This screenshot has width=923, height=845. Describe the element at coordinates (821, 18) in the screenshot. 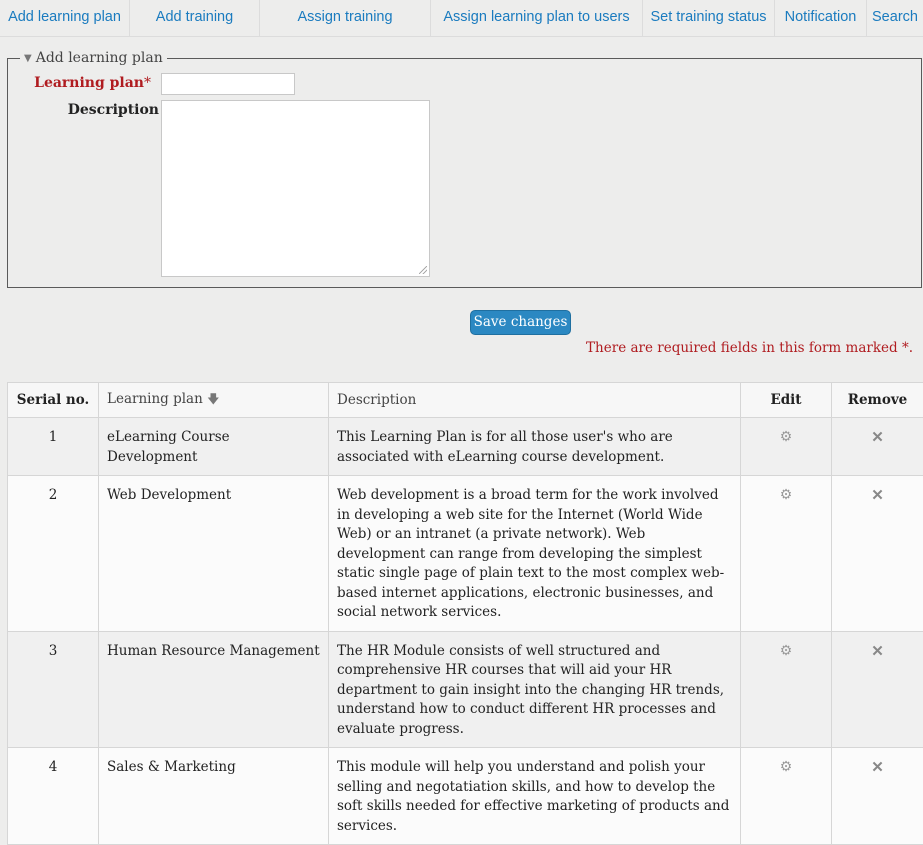

I see `nav-notification: Notification` at that location.